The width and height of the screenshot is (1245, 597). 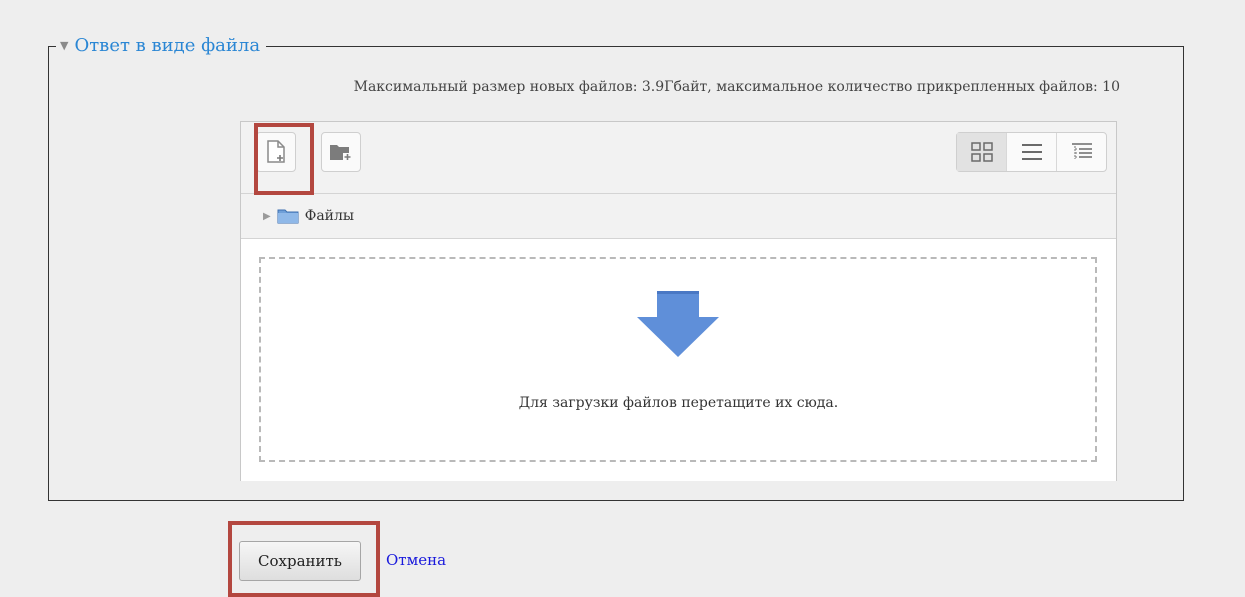 I want to click on add-folder-button, so click(x=341, y=152).